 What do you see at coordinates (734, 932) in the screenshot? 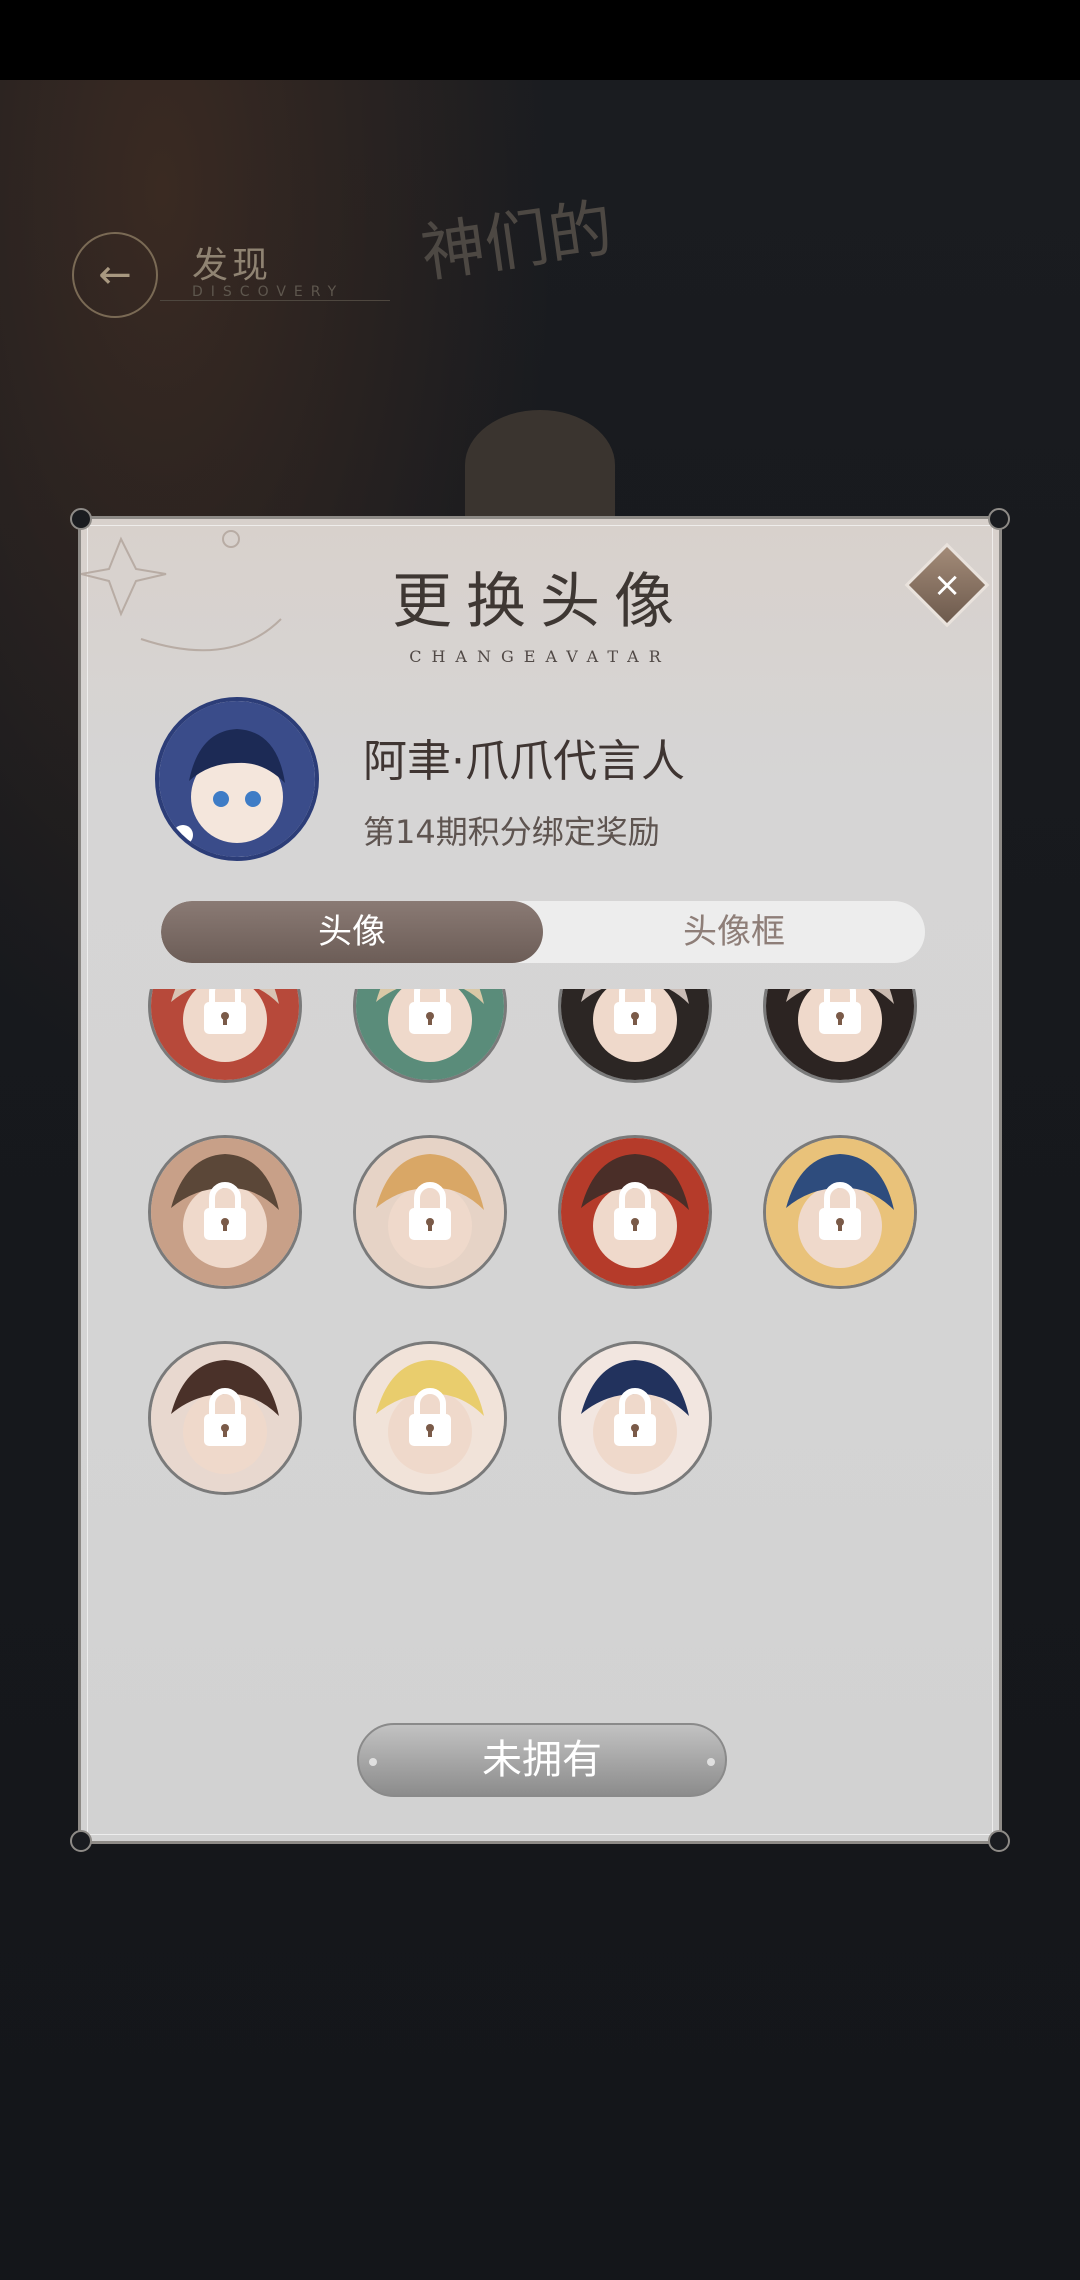
I see `tab-avatar-frame: 头像框` at bounding box center [734, 932].